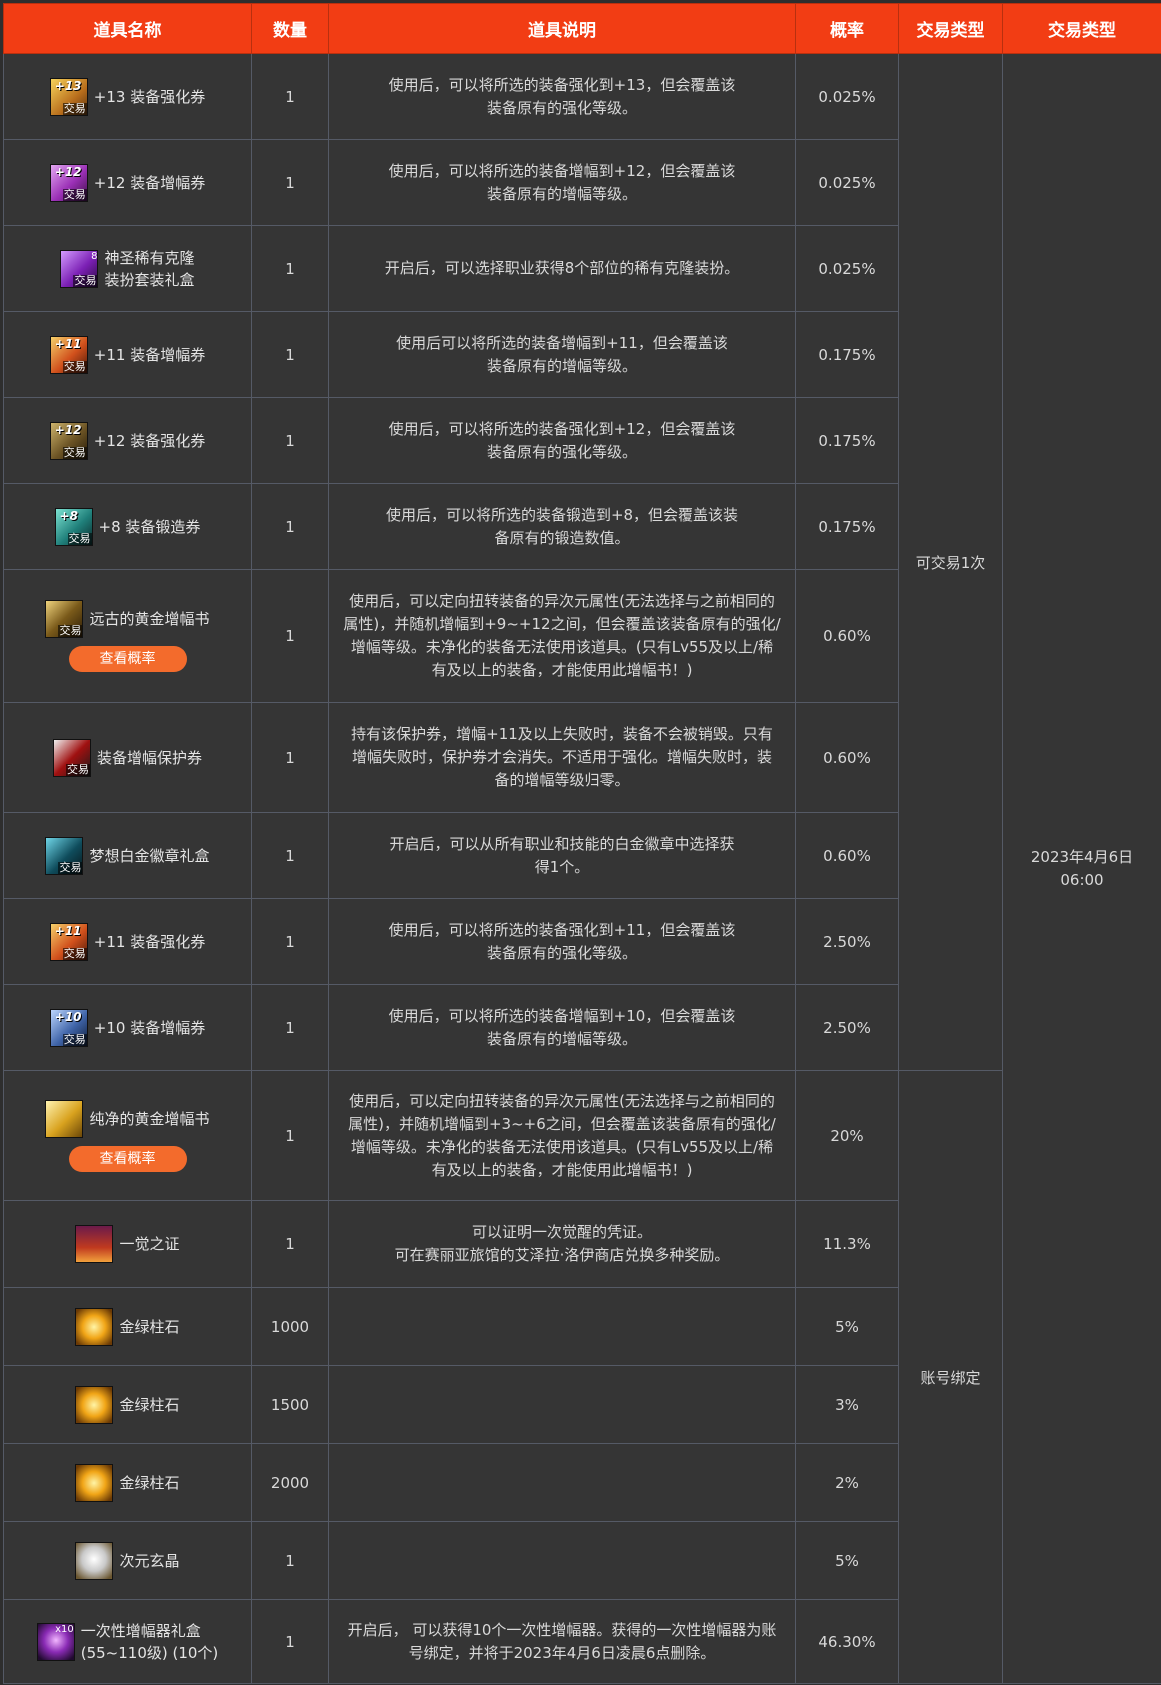 The width and height of the screenshot is (1161, 1685). Describe the element at coordinates (149, 1118) in the screenshot. I see `item-name: 纯净的黄金增幅书` at that location.